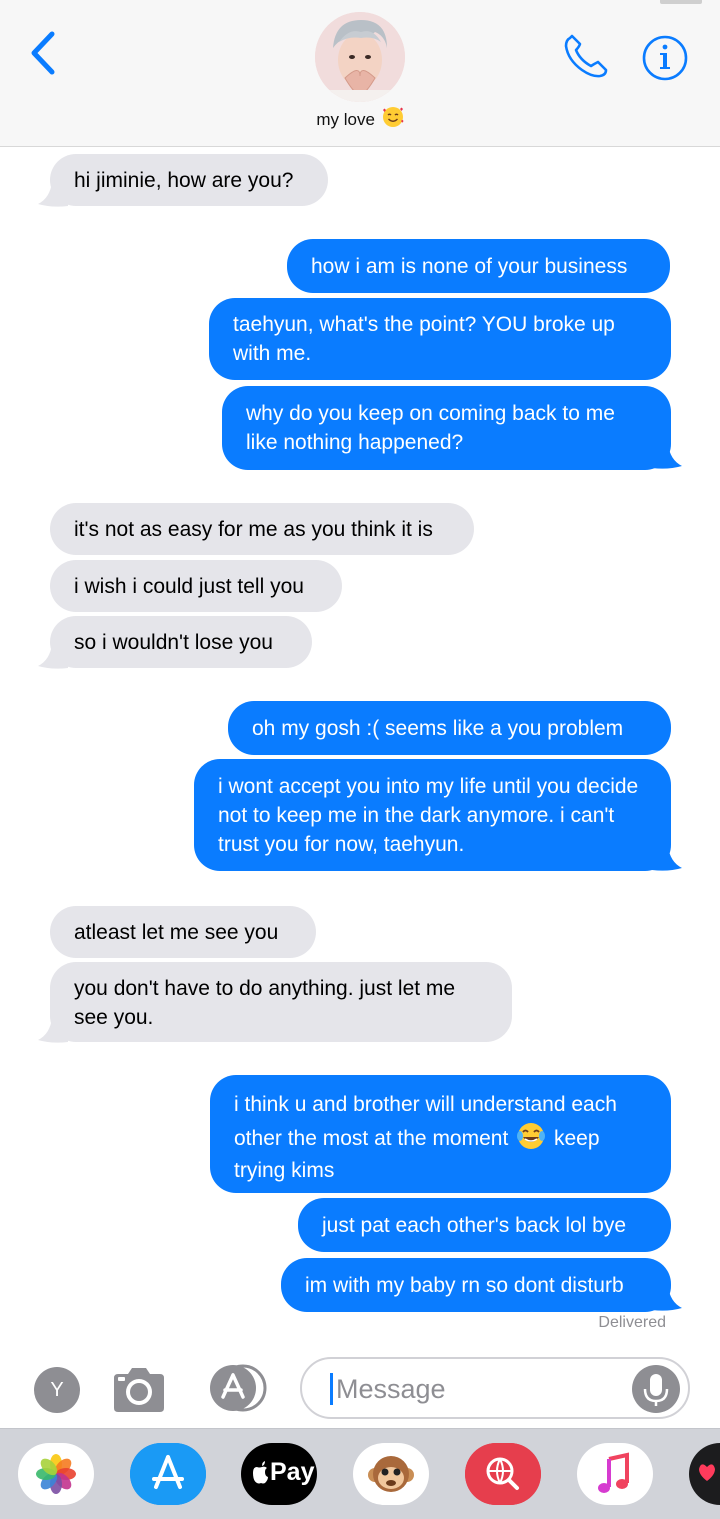  Describe the element at coordinates (292, 1472) in the screenshot. I see `apple-pay-label: Pay` at that location.